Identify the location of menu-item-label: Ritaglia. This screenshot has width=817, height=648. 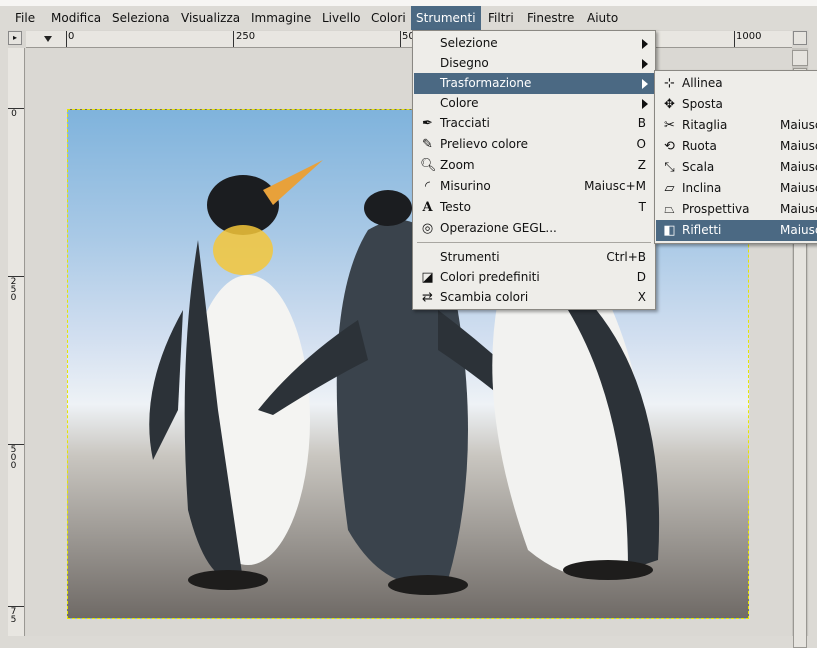
(705, 125).